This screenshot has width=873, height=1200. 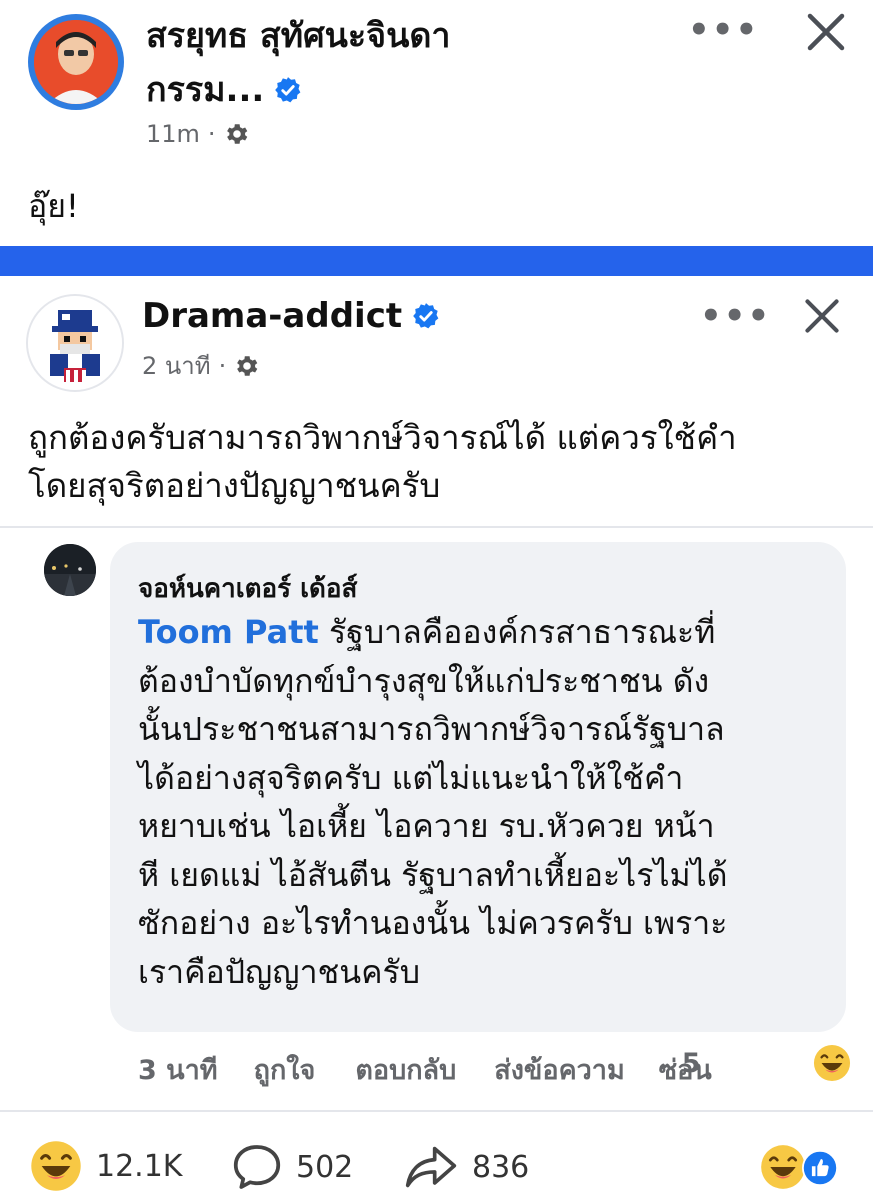 I want to click on post2-more-options-button: •••, so click(x=735, y=316).